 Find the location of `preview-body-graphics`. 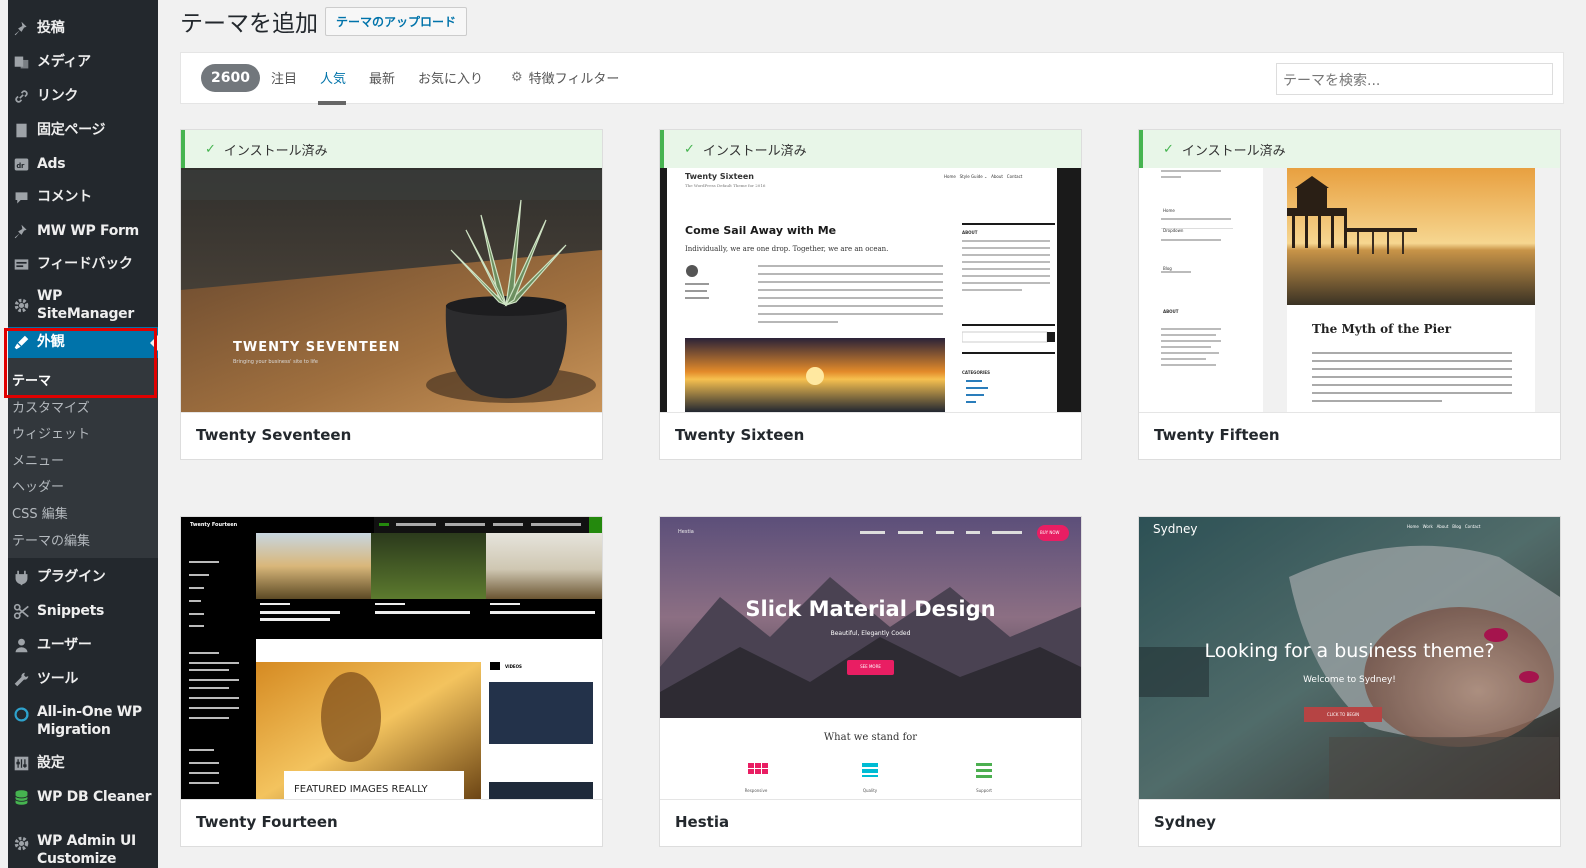

preview-body-graphics is located at coordinates (815, 339).